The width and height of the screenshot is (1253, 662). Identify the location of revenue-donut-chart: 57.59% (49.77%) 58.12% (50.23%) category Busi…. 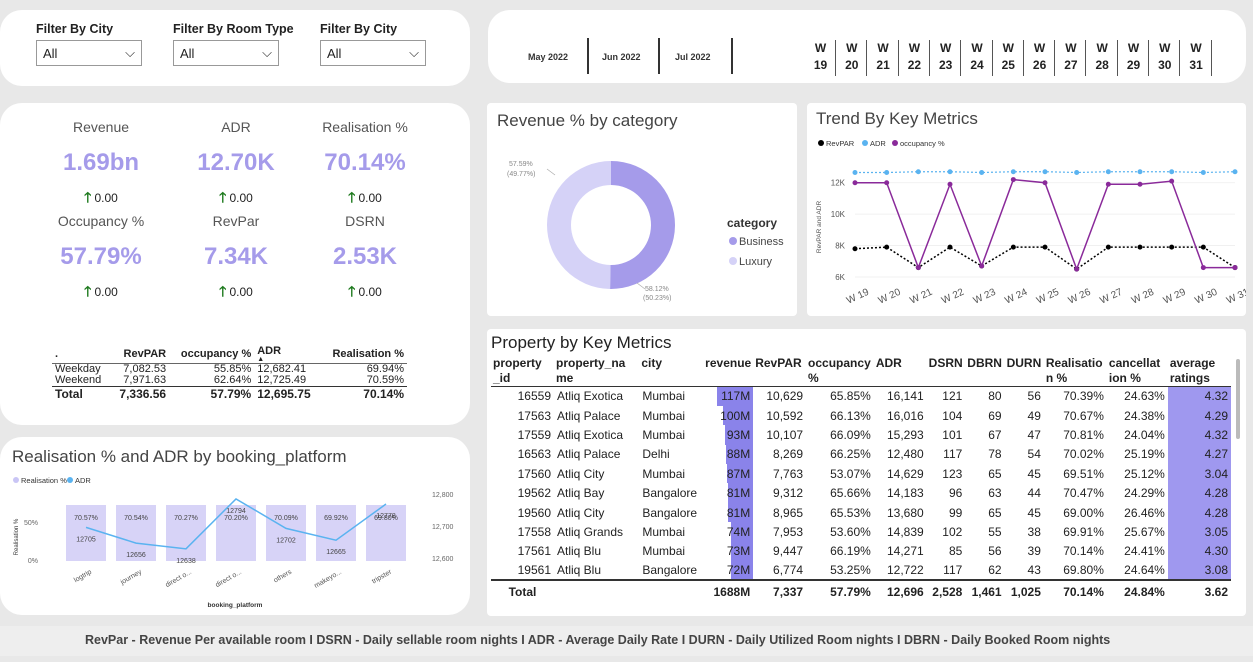
(645, 231).